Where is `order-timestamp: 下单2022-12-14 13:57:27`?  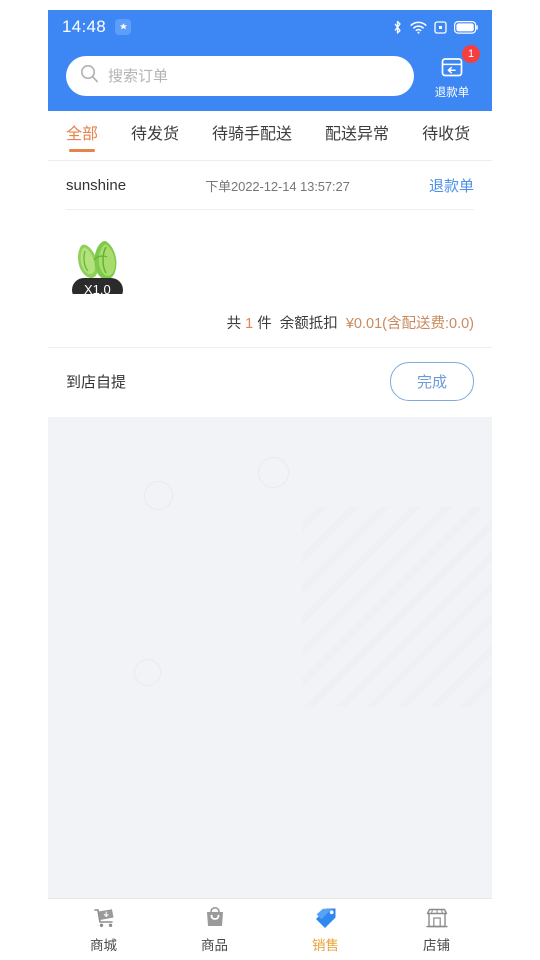
order-timestamp: 下单2022-12-14 13:57:27 is located at coordinates (277, 186).